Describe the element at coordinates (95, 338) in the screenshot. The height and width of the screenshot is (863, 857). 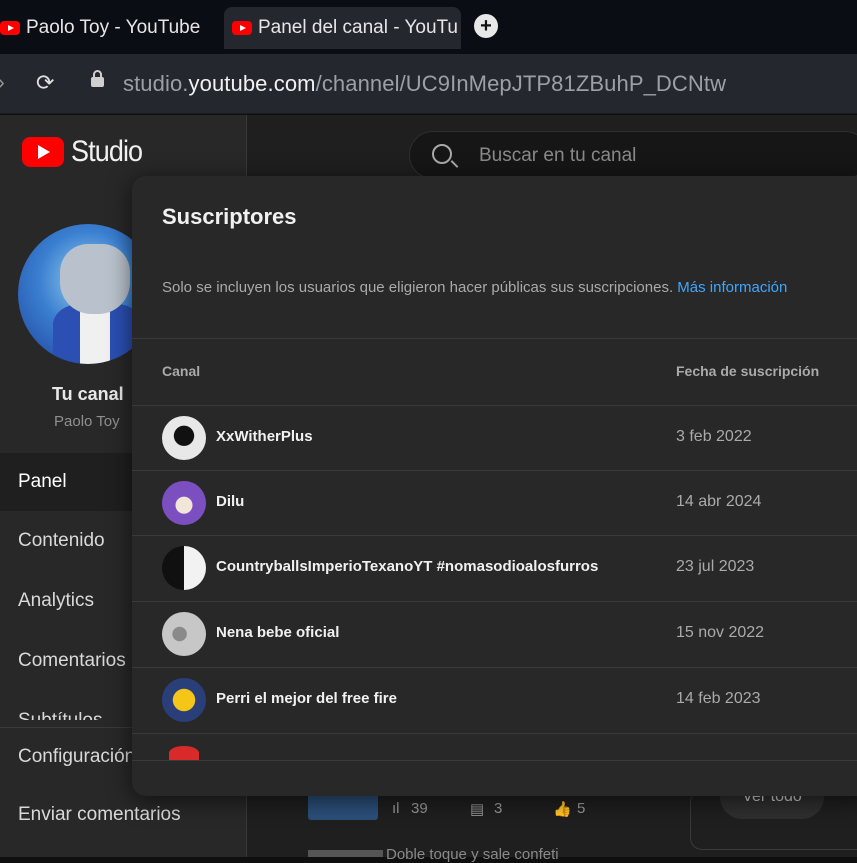
I see `avatar-shirt` at that location.